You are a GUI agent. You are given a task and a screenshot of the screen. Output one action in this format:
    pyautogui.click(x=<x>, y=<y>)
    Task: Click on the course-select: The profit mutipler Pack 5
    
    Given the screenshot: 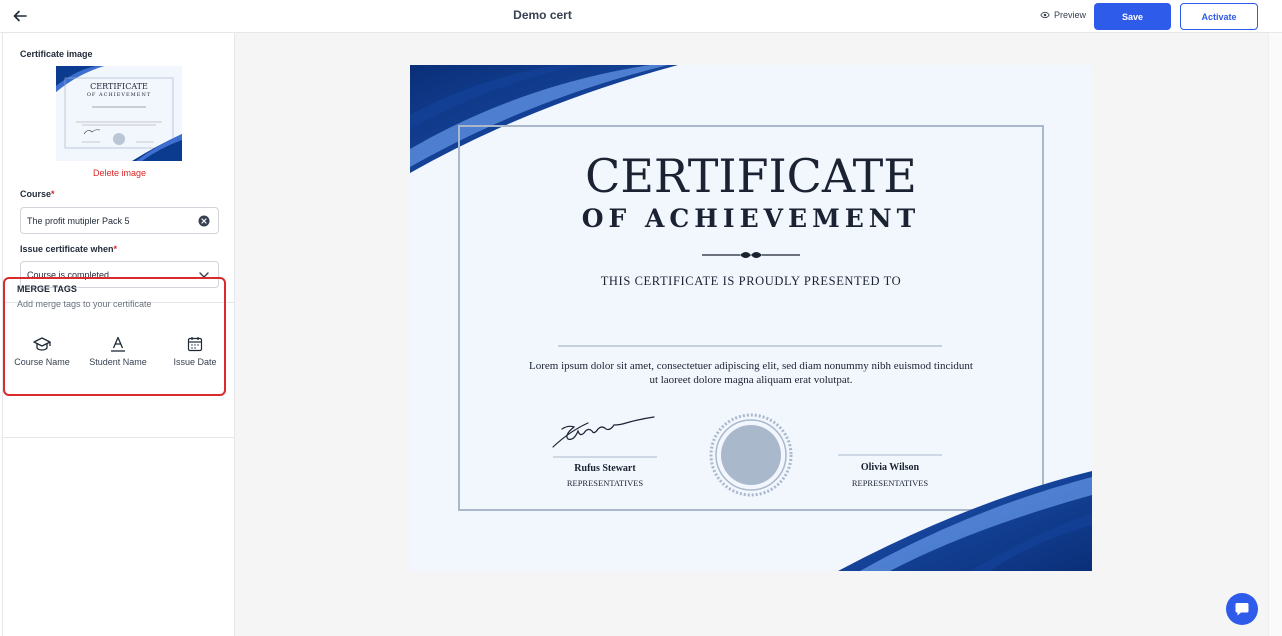 What is the action you would take?
    pyautogui.click(x=119, y=220)
    